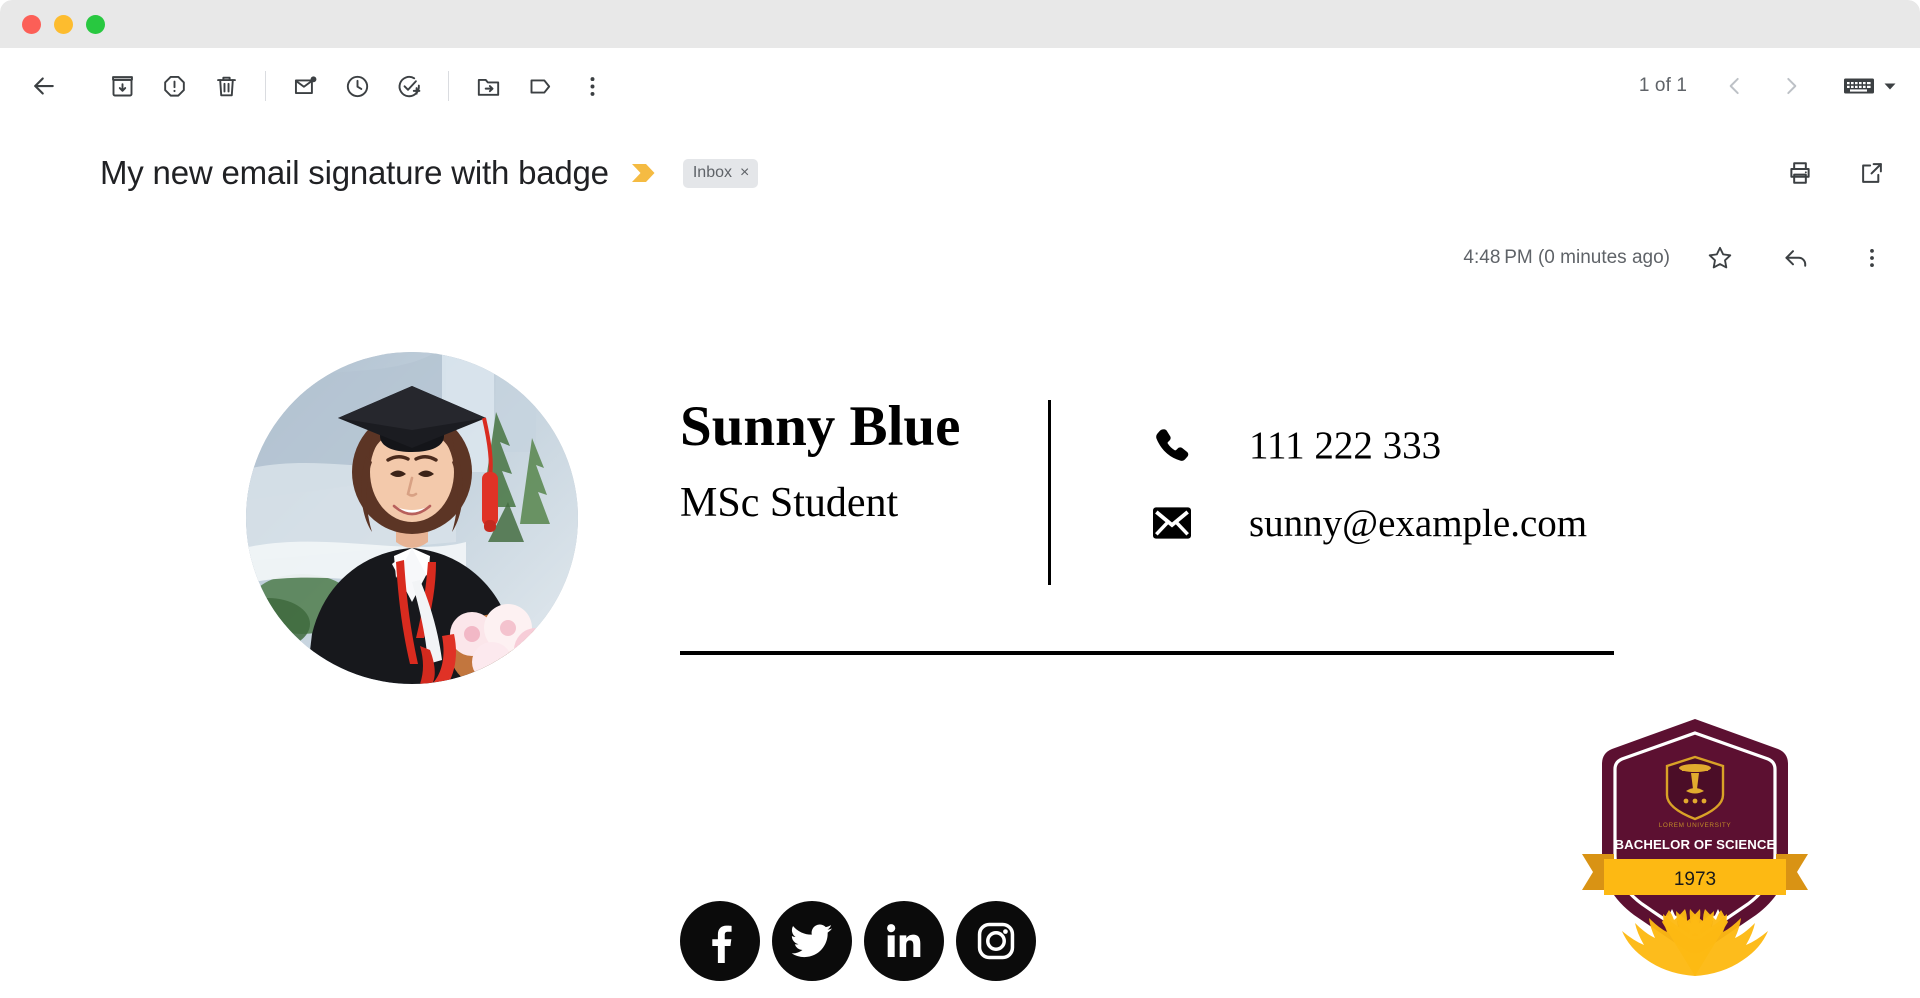  I want to click on archive-icon, so click(122, 85).